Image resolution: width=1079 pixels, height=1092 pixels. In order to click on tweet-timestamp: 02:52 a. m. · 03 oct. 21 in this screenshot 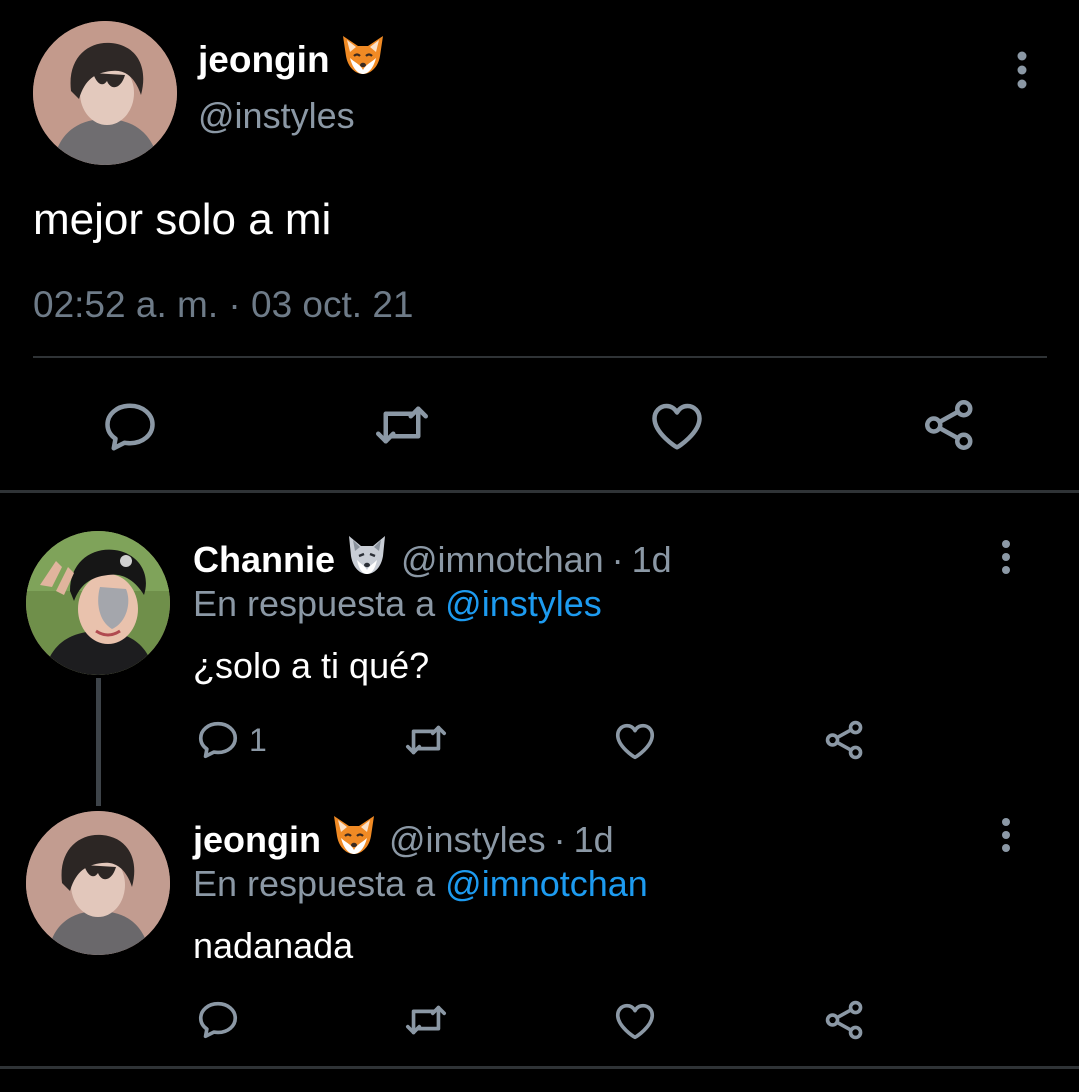, I will do `click(223, 305)`.